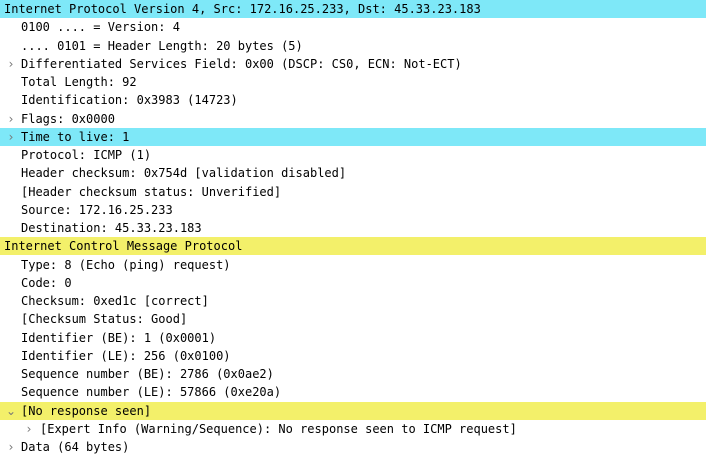 This screenshot has width=706, height=476. Describe the element at coordinates (111, 228) in the screenshot. I see `tree-row-label: Destination: 45.33.23.183` at that location.